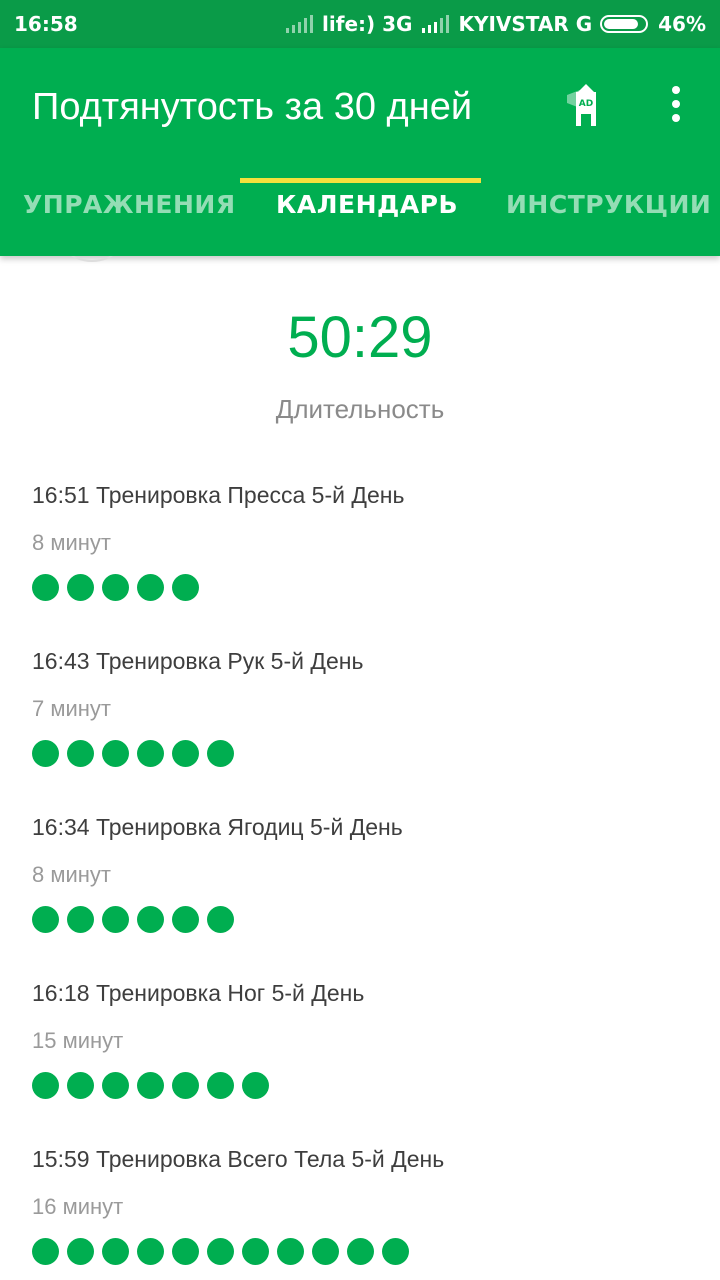  What do you see at coordinates (362, 731) in the screenshot?
I see `workout-item: 16:43 Тренировка Рук 5-й День 7 минут` at bounding box center [362, 731].